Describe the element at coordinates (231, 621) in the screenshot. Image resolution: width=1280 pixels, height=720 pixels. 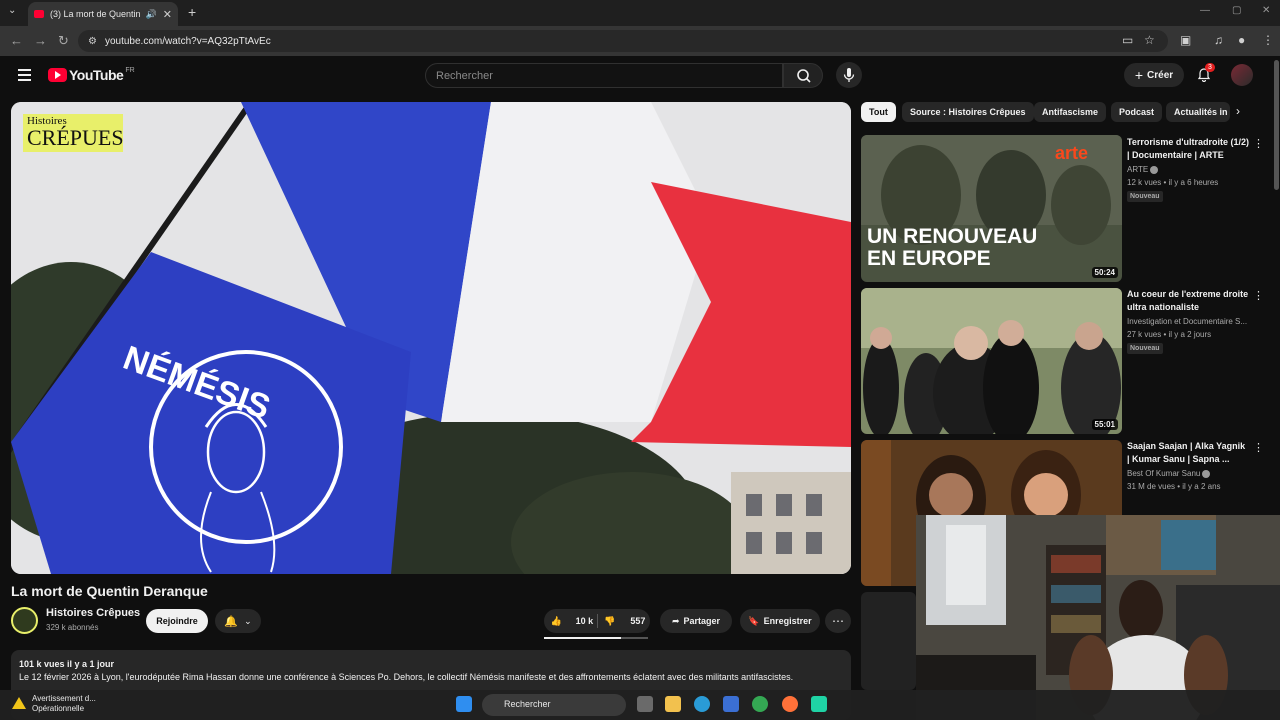
I see `bell-icon: 🔔` at that location.